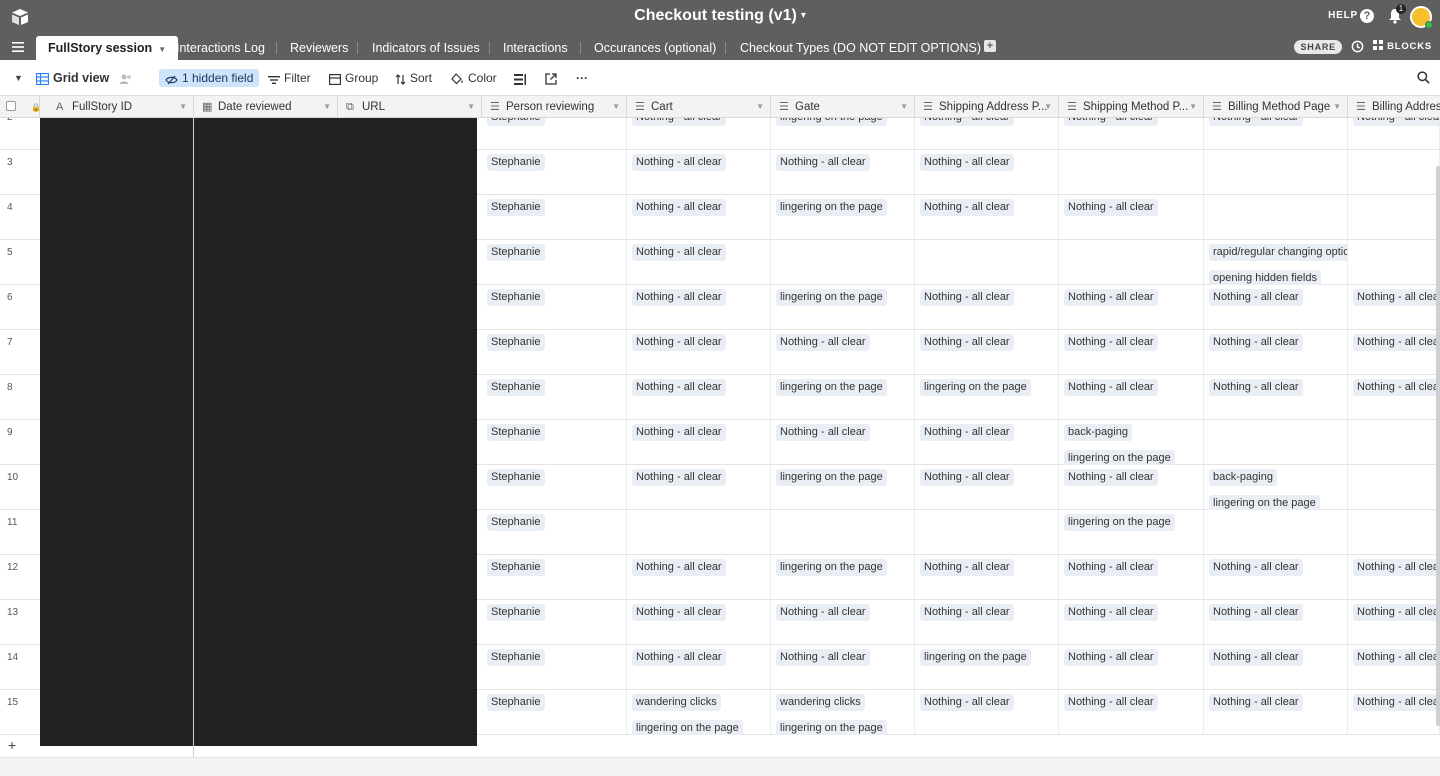 The height and width of the screenshot is (776, 1440). I want to click on vertical-scrollbar, so click(1438, 446).